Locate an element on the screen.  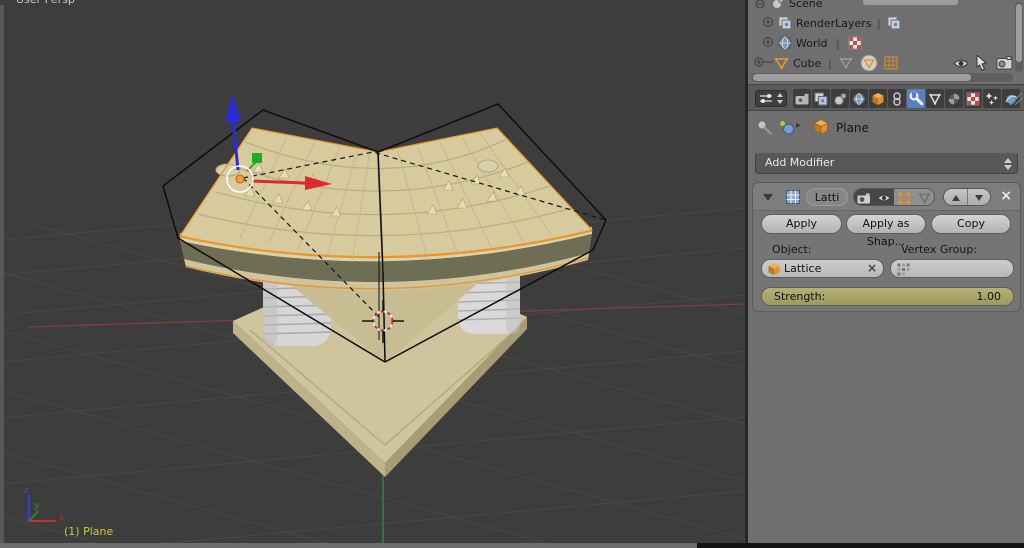
tab-object is located at coordinates (878, 98).